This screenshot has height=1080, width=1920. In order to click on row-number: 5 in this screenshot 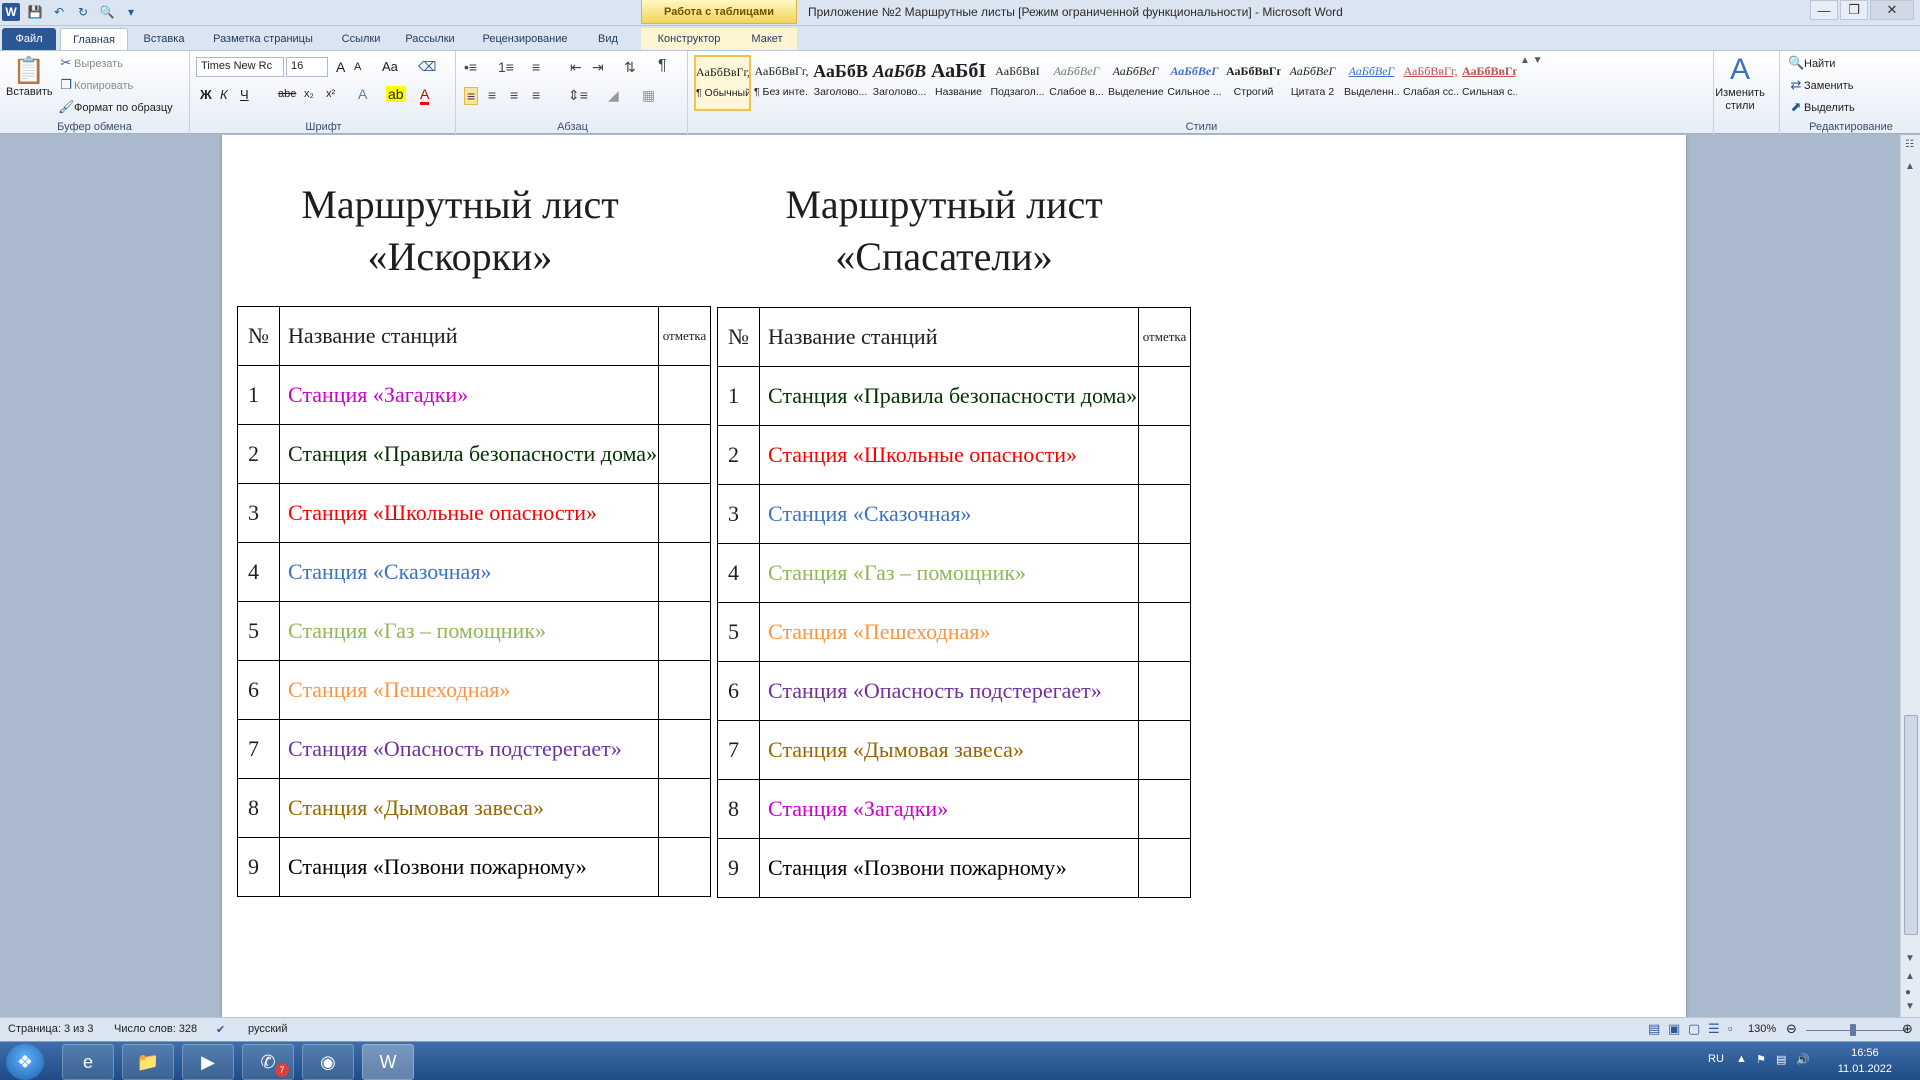, I will do `click(738, 632)`.